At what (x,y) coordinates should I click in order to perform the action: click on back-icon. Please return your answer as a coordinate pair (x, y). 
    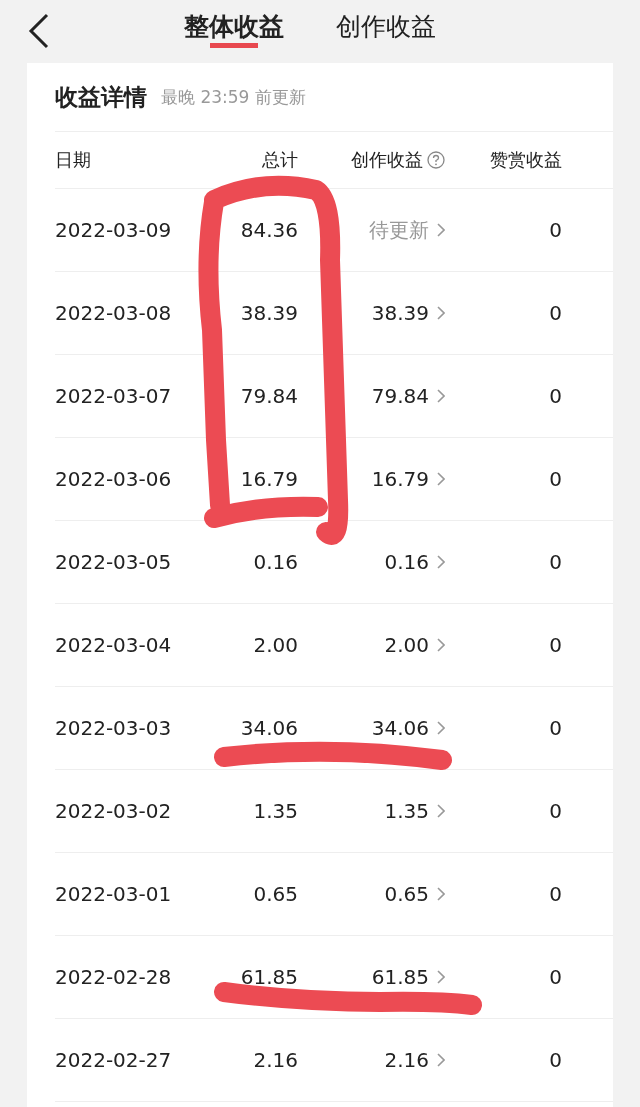
    Looking at the image, I should click on (39, 31).